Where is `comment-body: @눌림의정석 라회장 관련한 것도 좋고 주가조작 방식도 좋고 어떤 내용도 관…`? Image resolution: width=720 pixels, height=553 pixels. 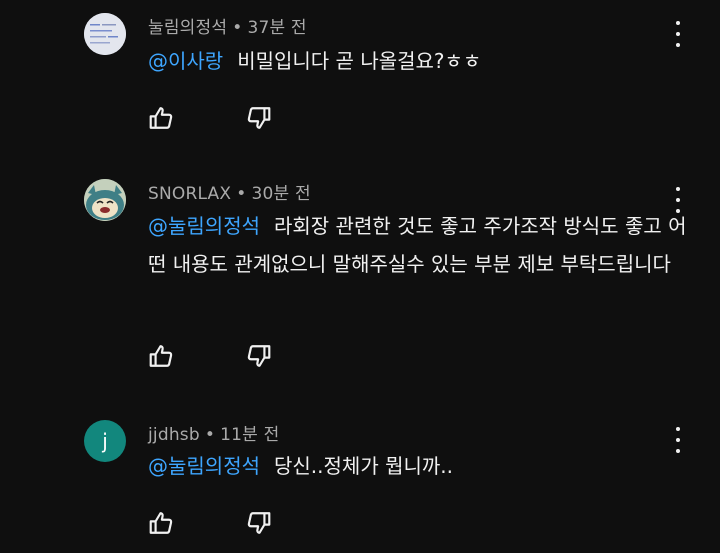
comment-body: @눌림의정석 라회장 관련한 것도 좋고 주가조작 방식도 좋고 어떤 내용도 관… is located at coordinates (418, 245).